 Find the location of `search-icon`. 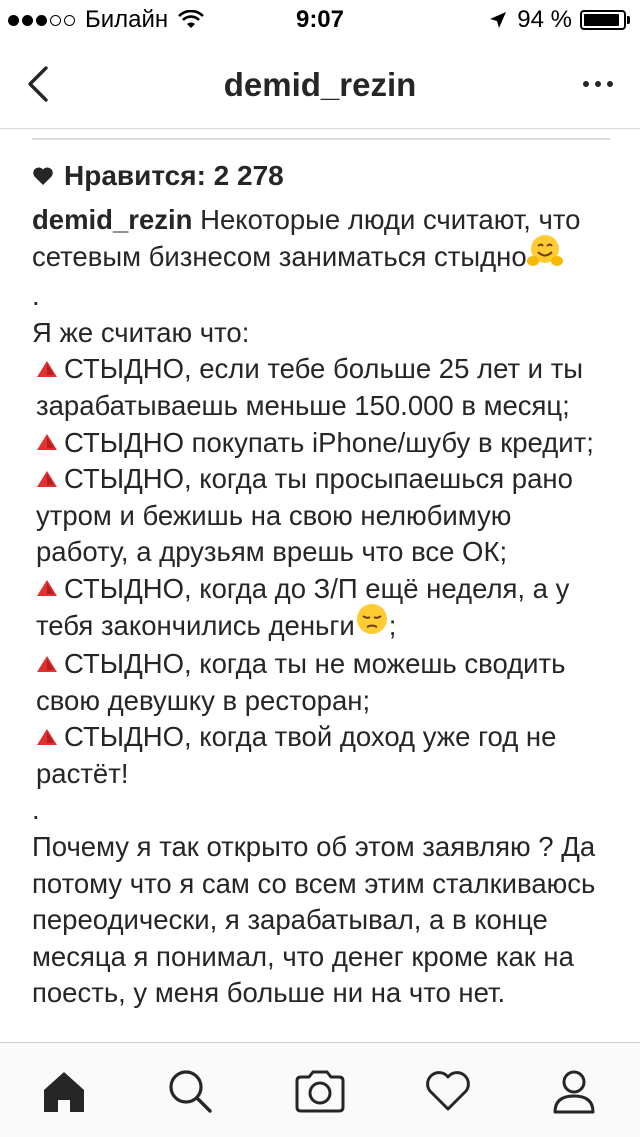

search-icon is located at coordinates (190, 1091).